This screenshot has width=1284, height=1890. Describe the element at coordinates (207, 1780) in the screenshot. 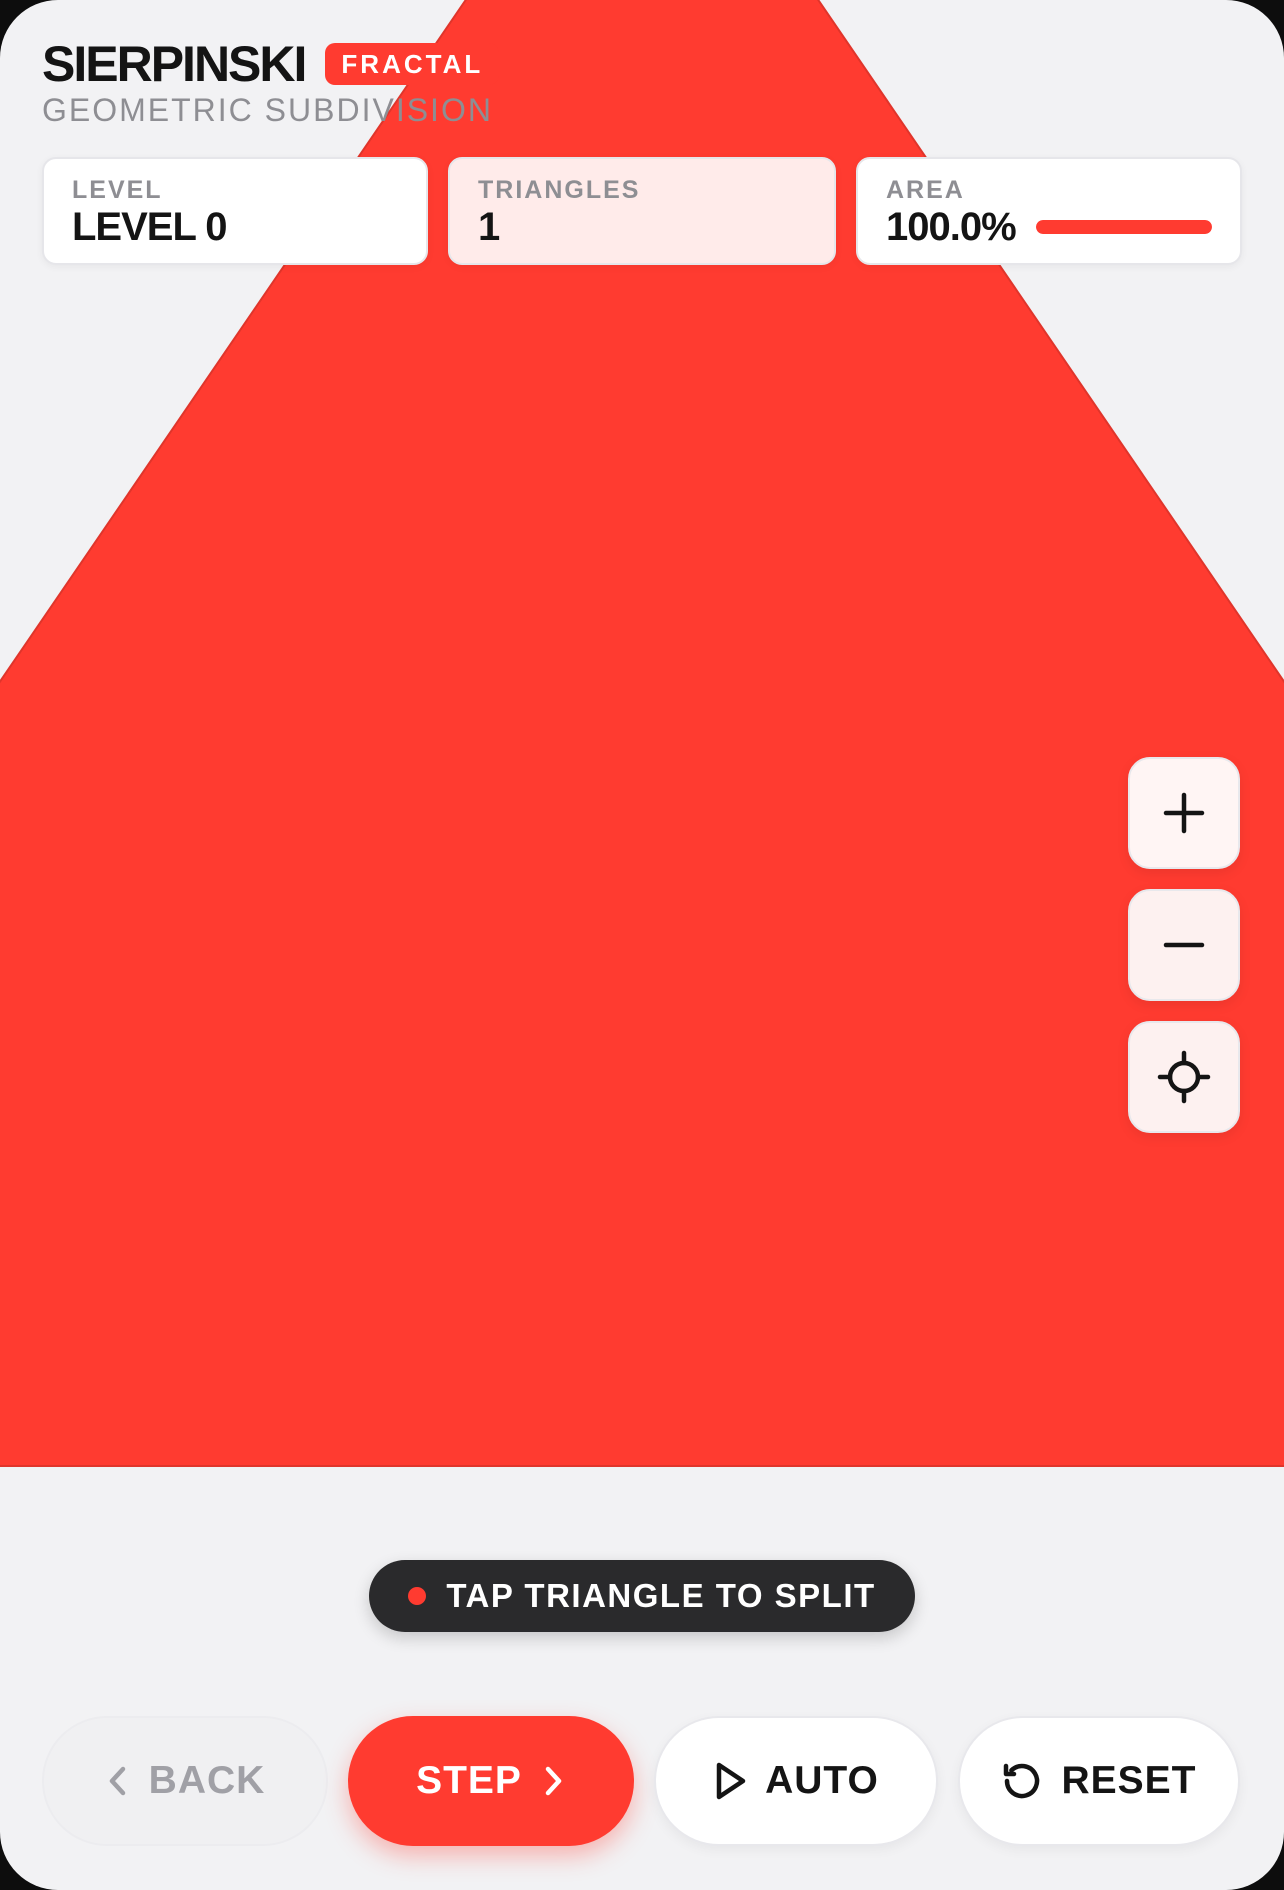

I see `back-label: BACK` at that location.